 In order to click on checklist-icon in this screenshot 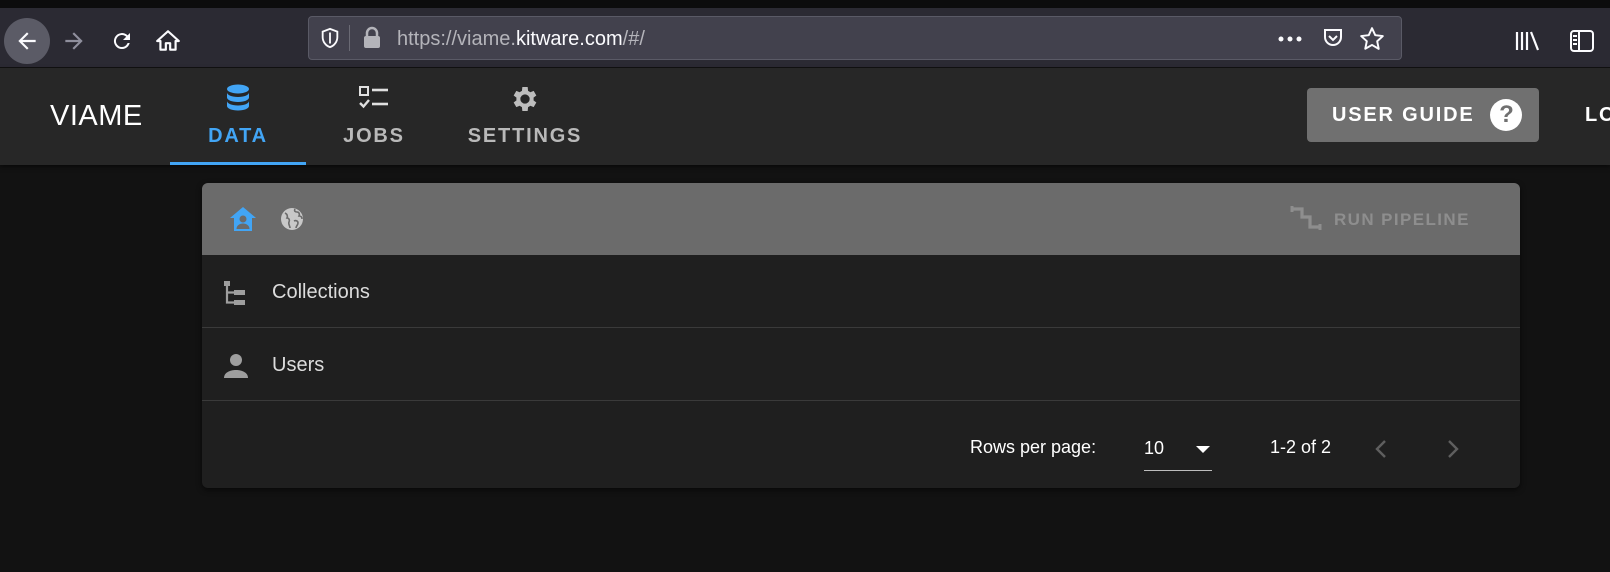, I will do `click(374, 99)`.